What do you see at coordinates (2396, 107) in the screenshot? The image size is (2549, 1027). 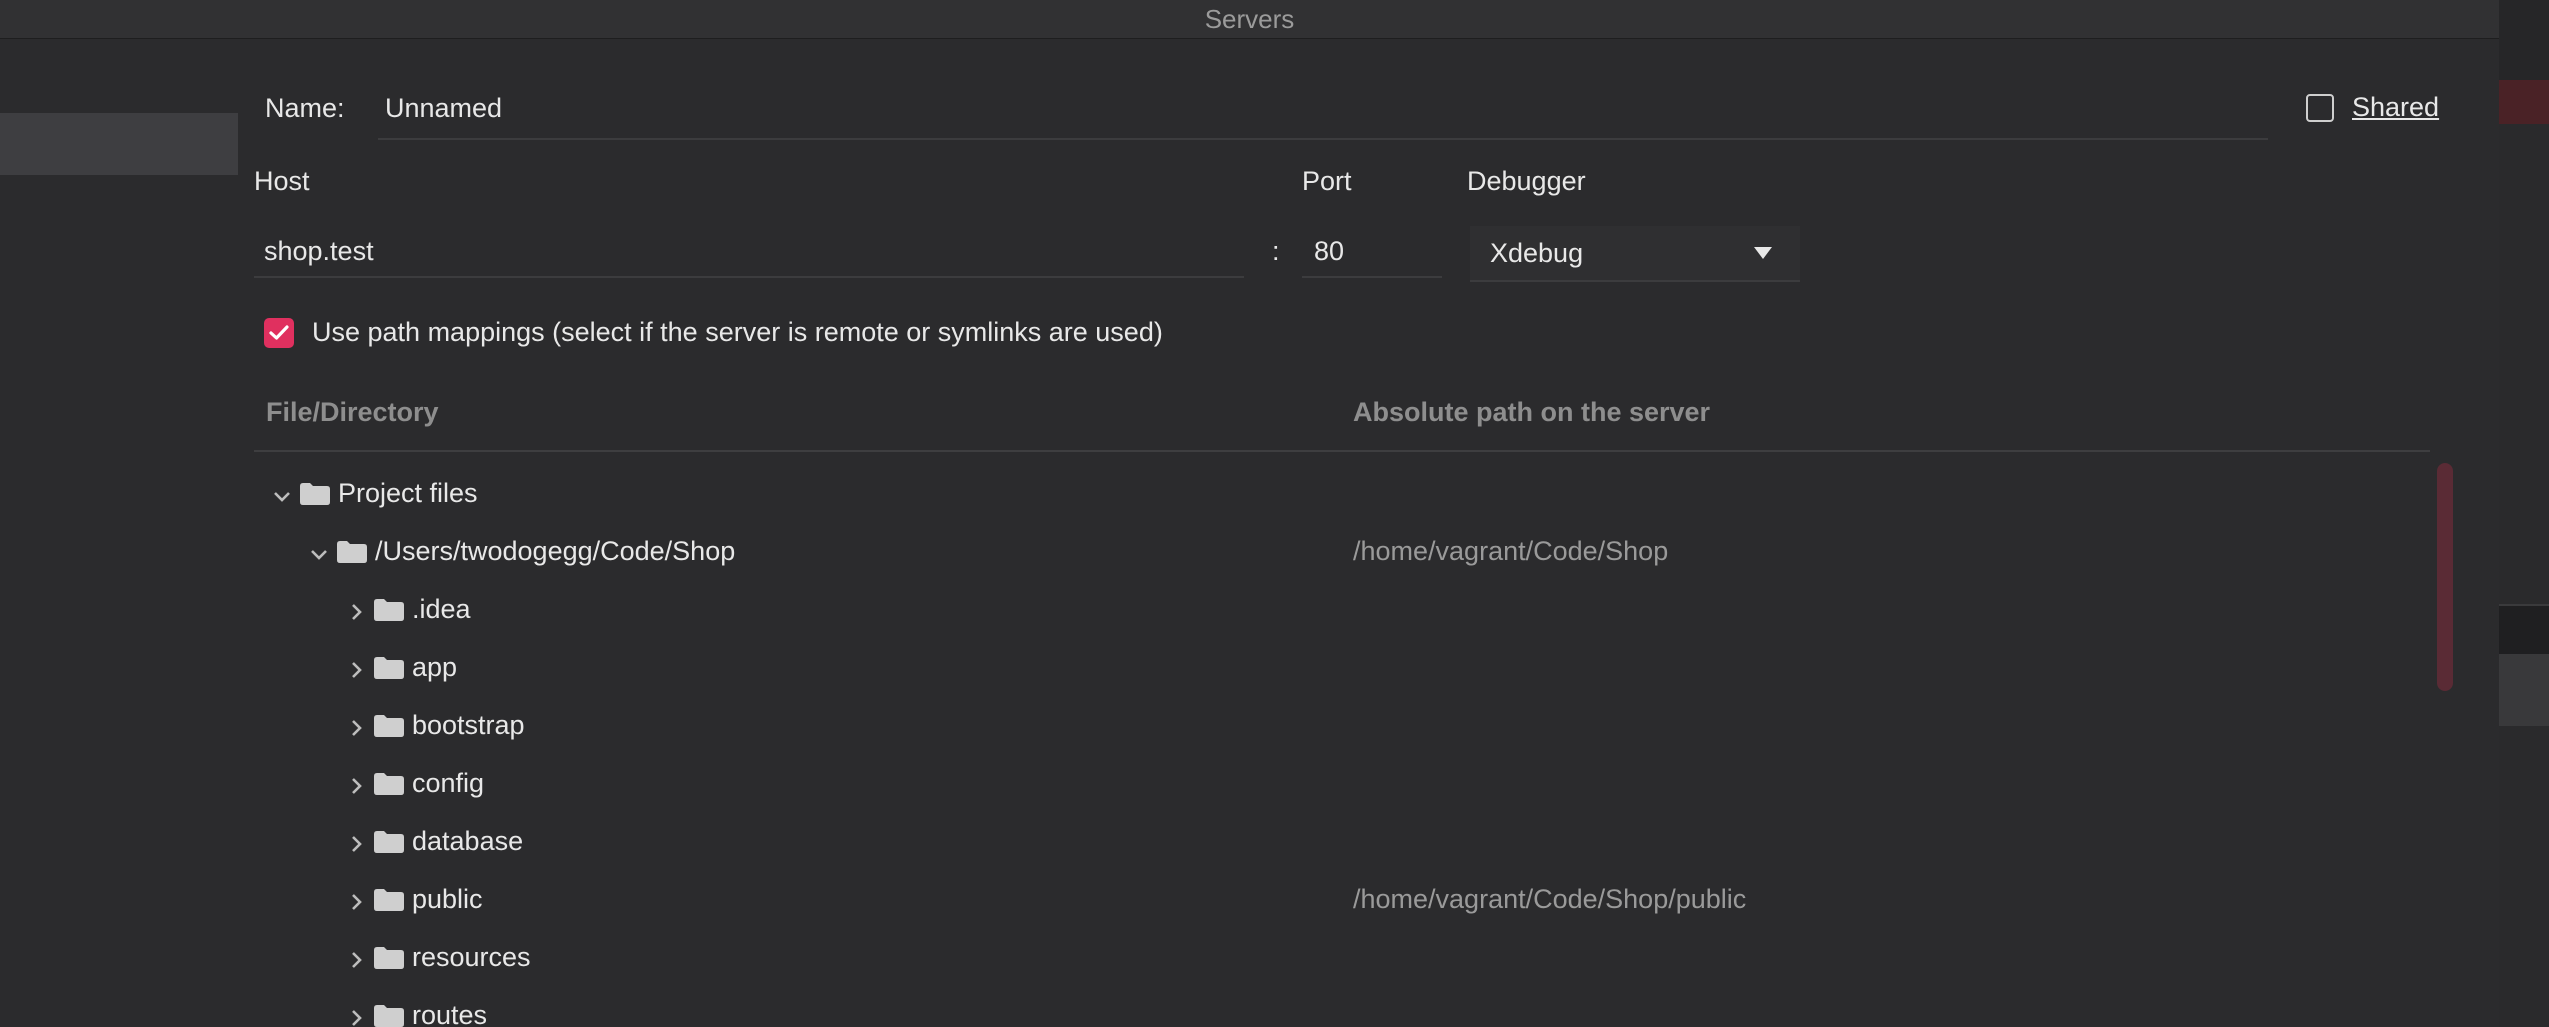 I see `shared-label: Shared` at bounding box center [2396, 107].